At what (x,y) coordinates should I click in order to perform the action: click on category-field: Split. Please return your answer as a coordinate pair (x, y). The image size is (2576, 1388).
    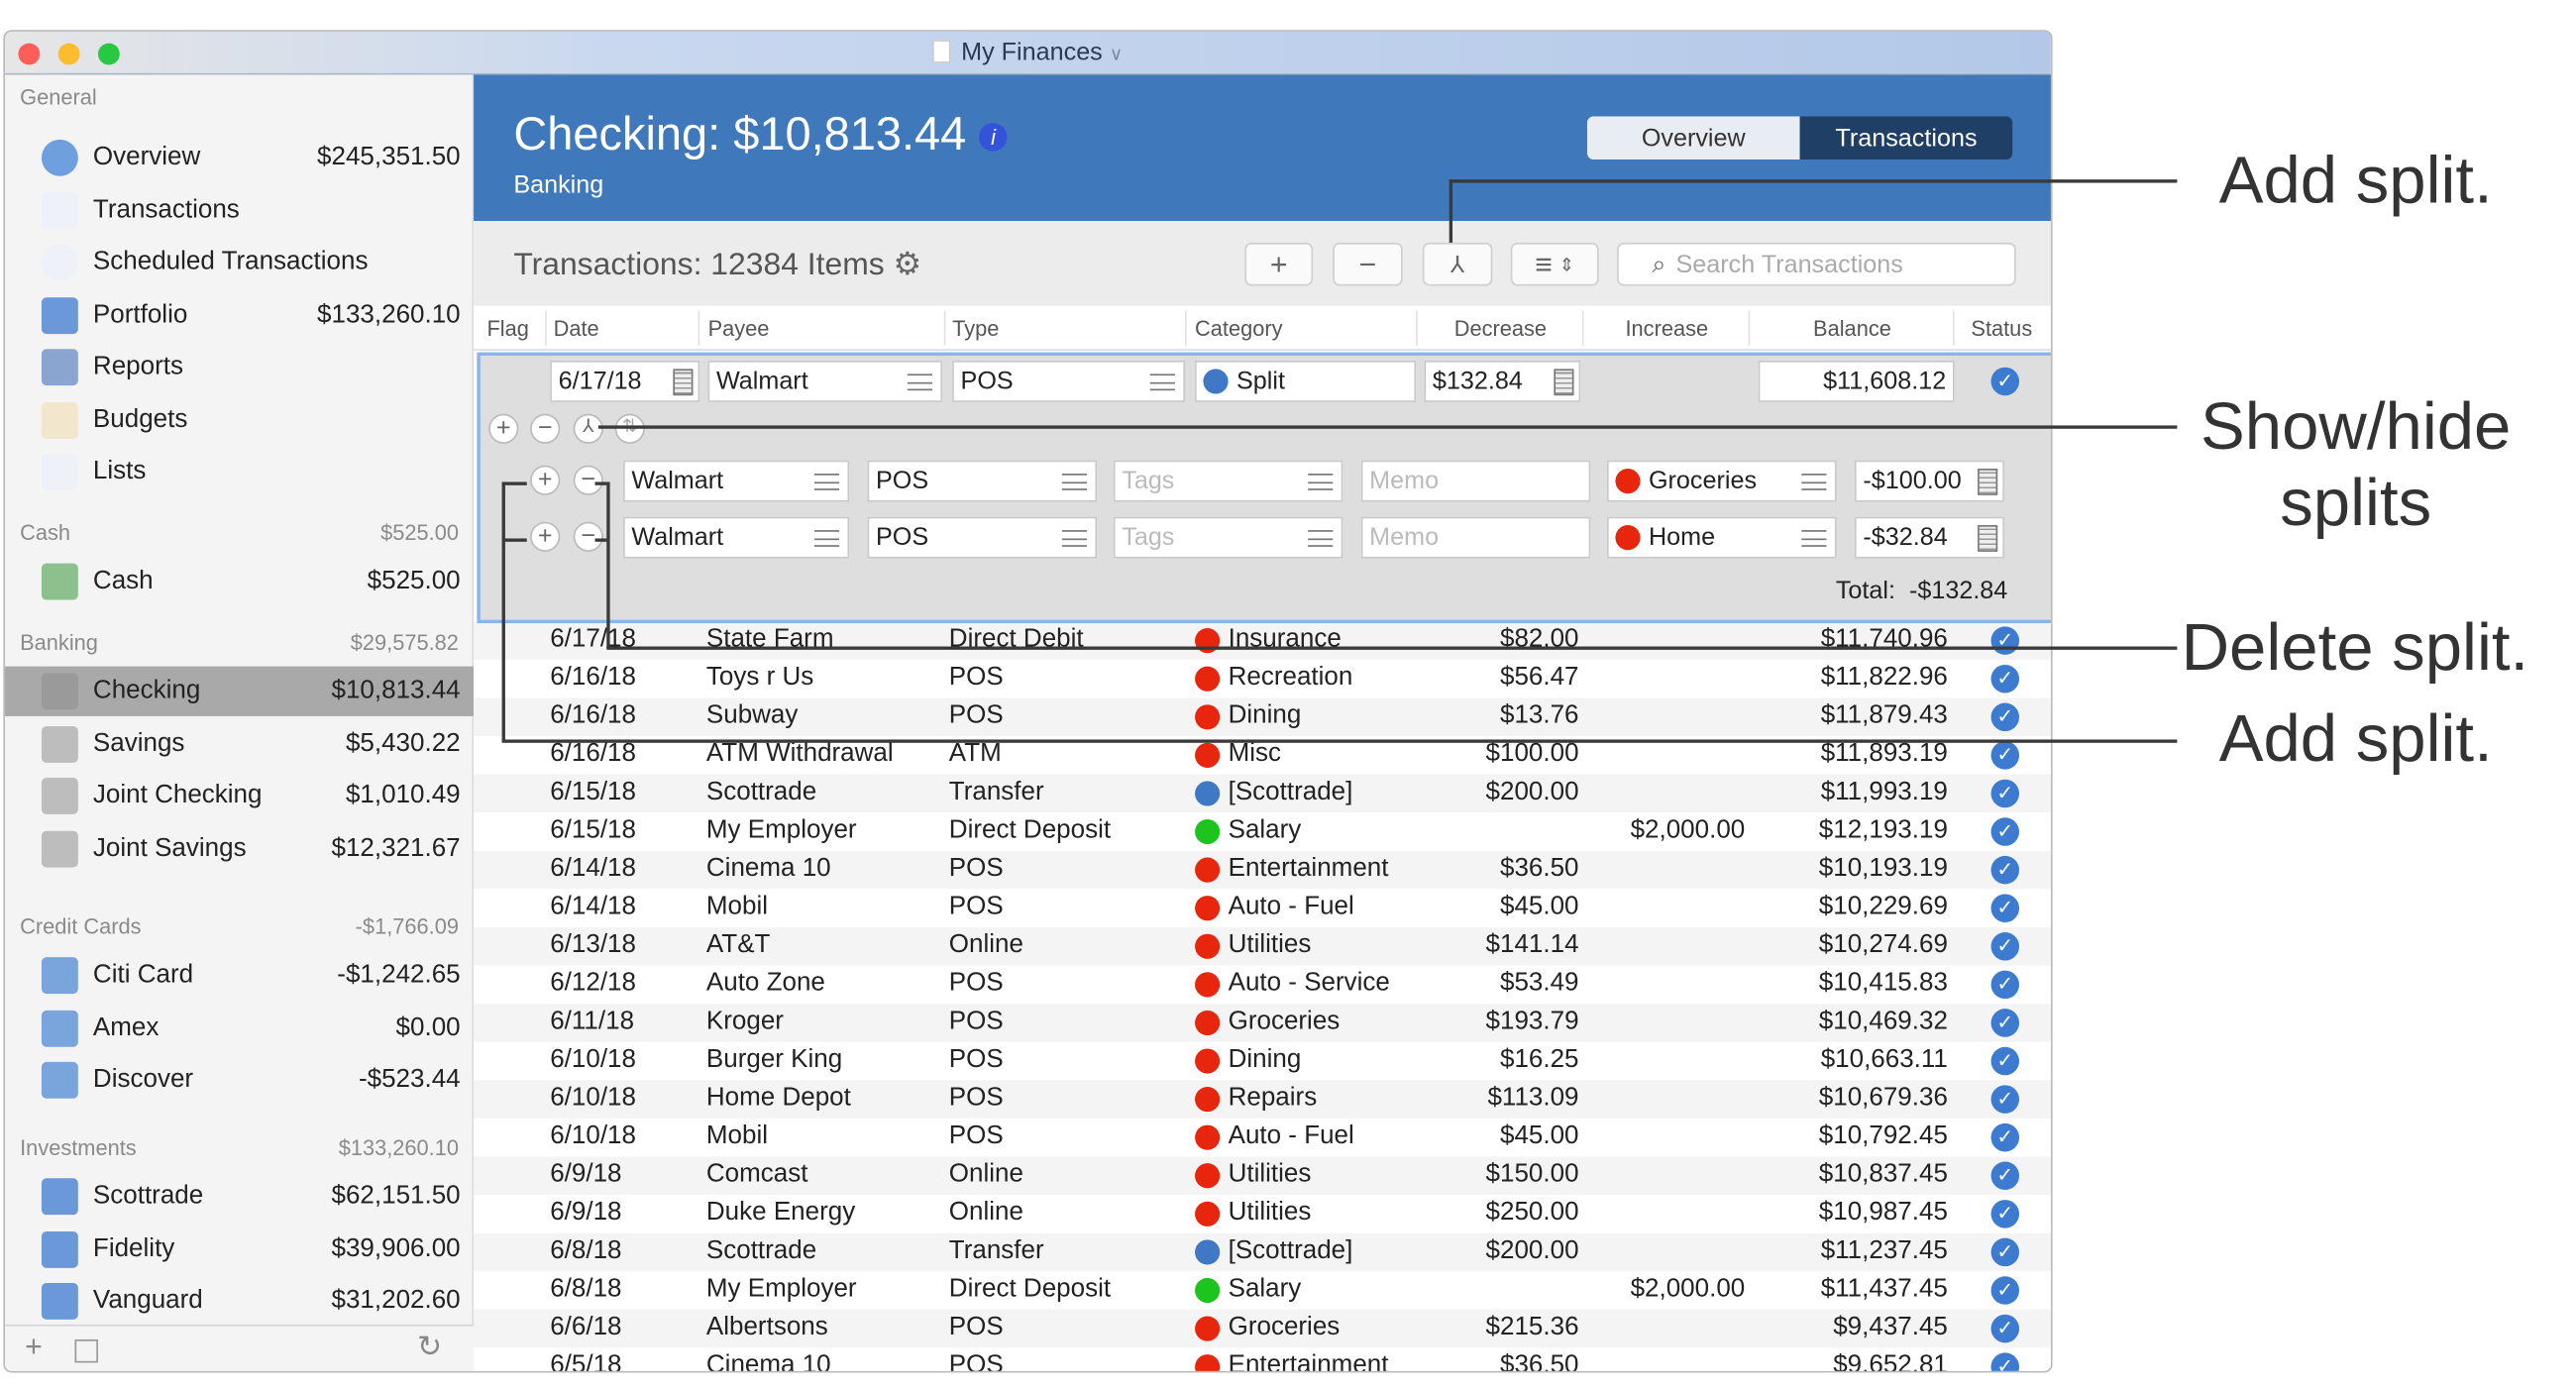
    Looking at the image, I should click on (1306, 381).